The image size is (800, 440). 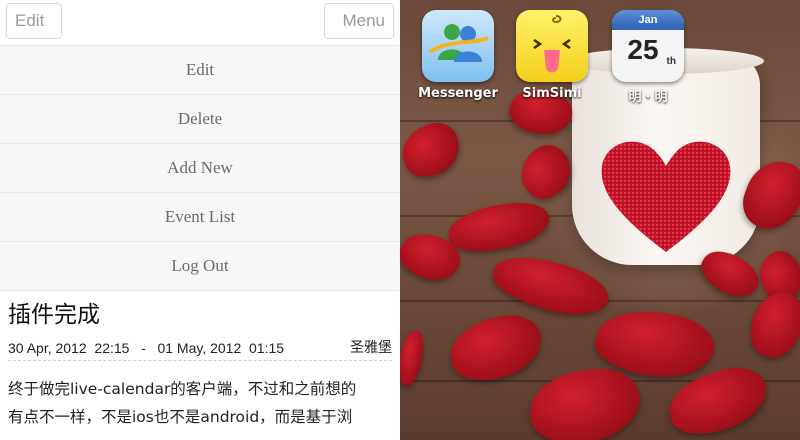 I want to click on event-title: 插件完成, so click(x=54, y=315).